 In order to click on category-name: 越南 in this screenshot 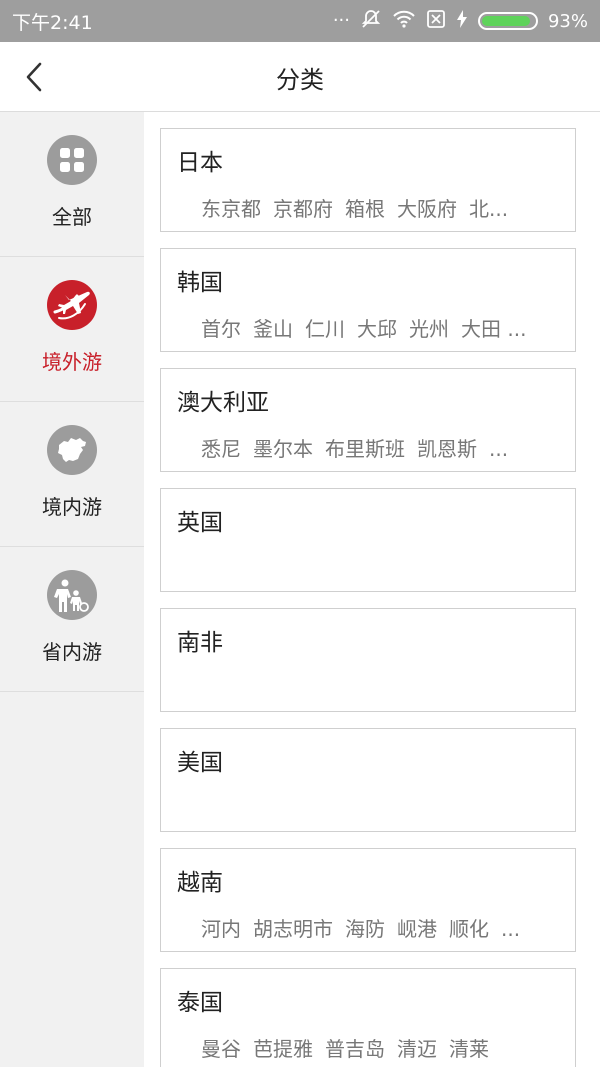, I will do `click(200, 883)`.